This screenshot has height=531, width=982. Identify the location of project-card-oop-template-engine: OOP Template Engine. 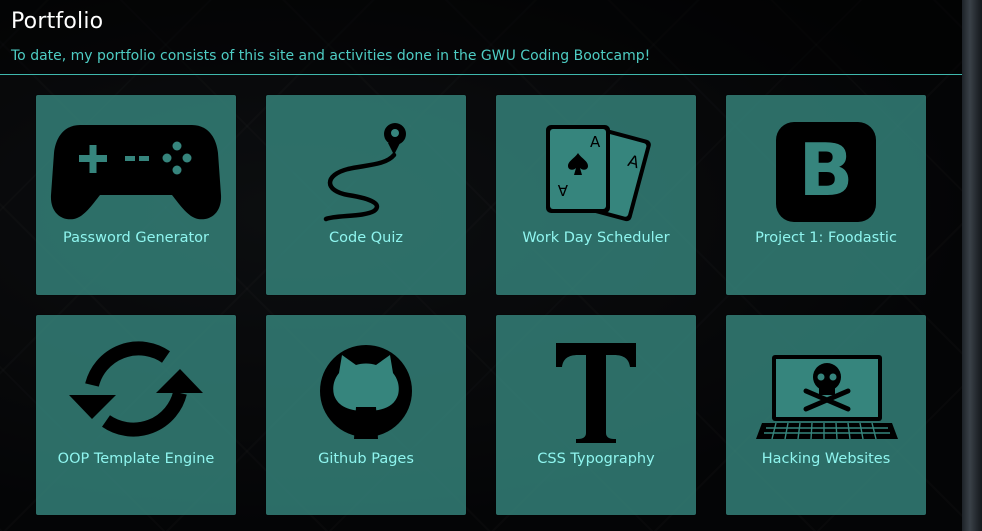
(136, 415).